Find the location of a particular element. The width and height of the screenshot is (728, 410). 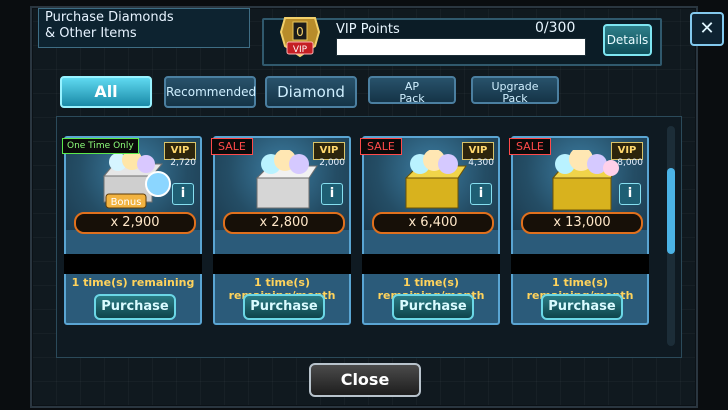

diamond-chest-bonus-icon: Bonus is located at coordinates (136, 179).